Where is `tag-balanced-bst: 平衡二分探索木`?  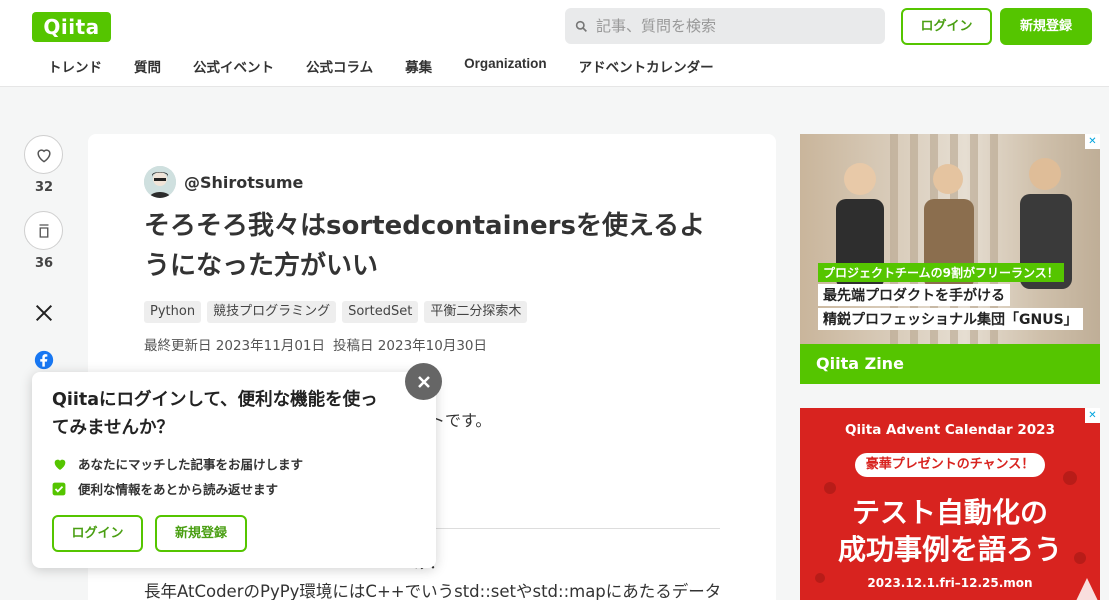
tag-balanced-bst: 平衡二分探索木 is located at coordinates (476, 312).